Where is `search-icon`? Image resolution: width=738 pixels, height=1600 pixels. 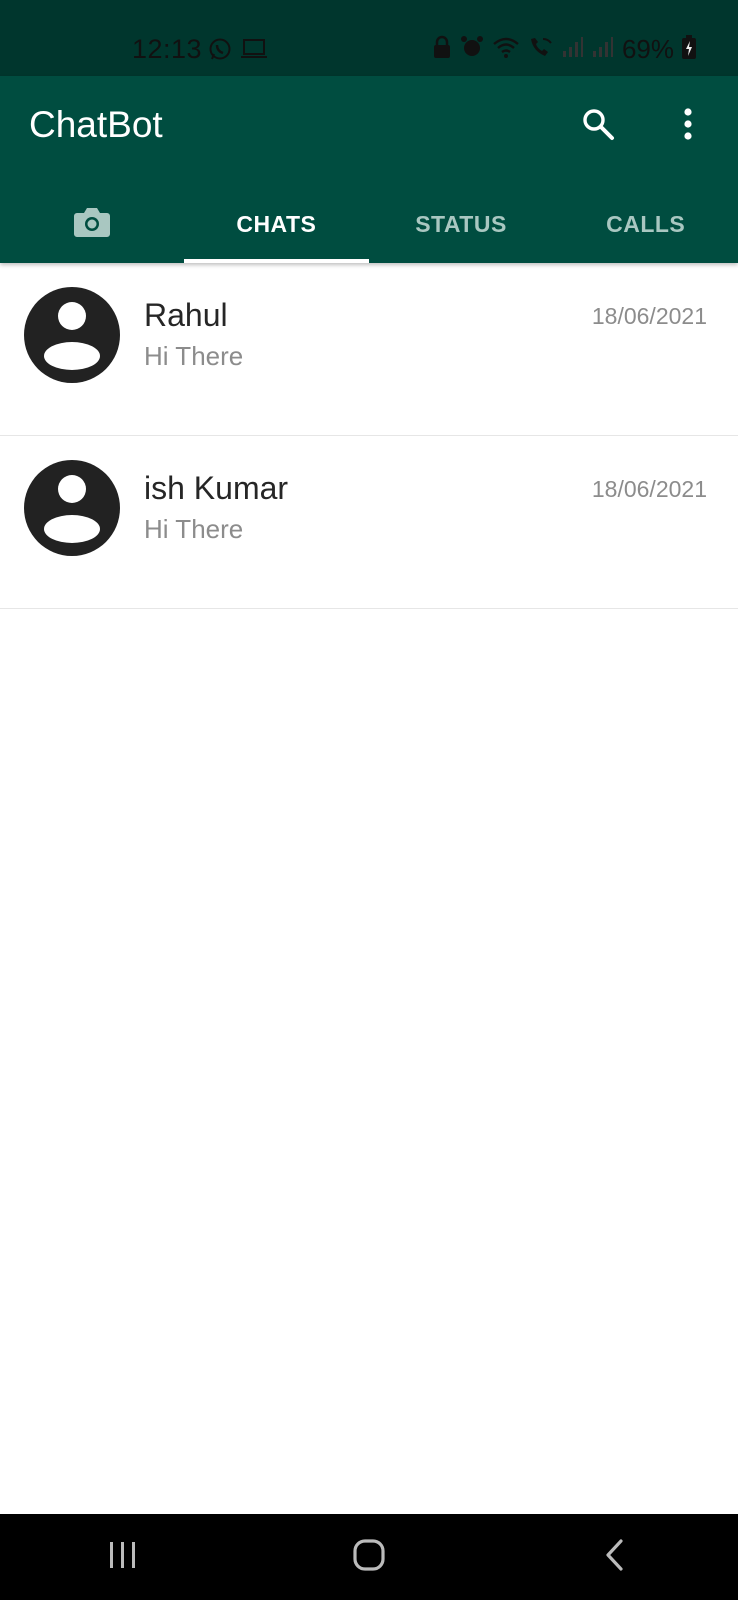 search-icon is located at coordinates (598, 126).